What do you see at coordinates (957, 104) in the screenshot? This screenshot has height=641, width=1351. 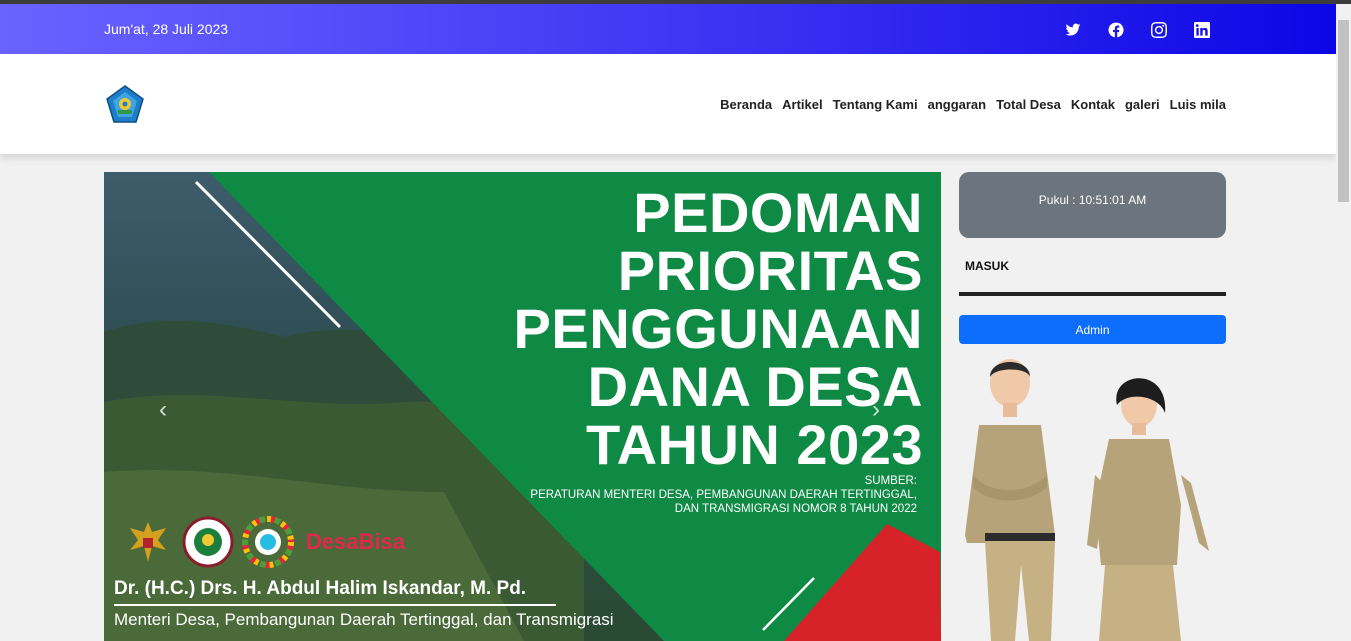 I see `nav-anggaran: anggaran` at bounding box center [957, 104].